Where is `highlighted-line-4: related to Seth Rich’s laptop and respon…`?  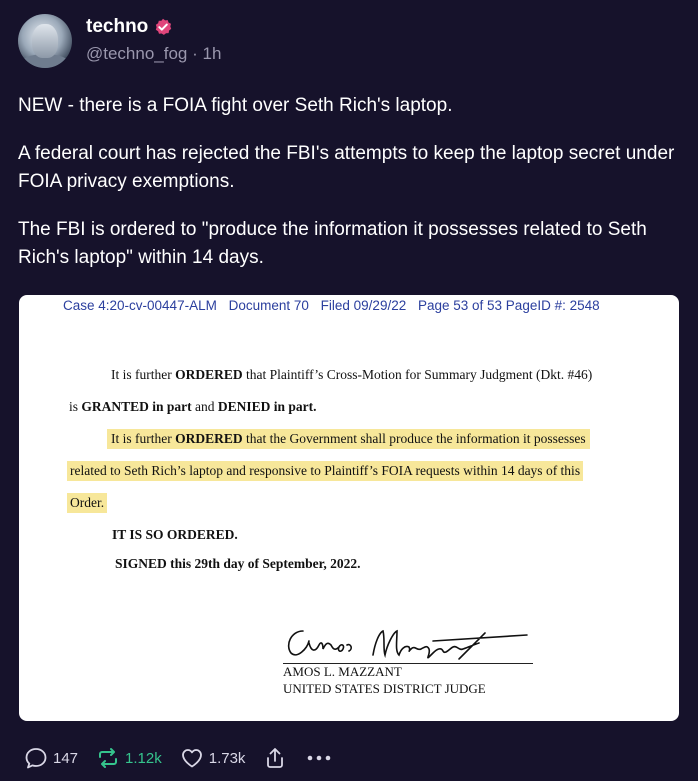
highlighted-line-4: related to Seth Rich’s laptop and respon… is located at coordinates (325, 471).